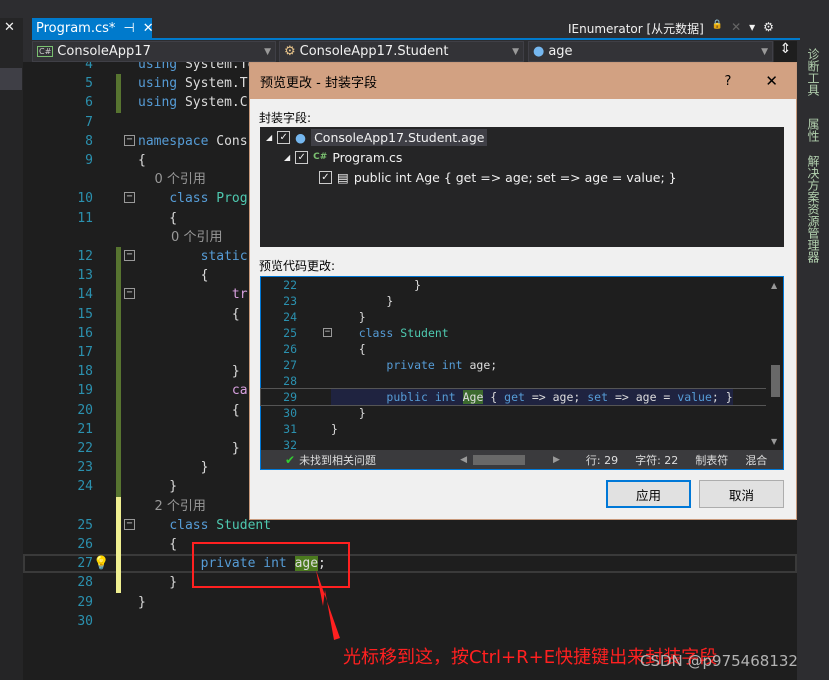 Image resolution: width=829 pixels, height=680 pixels. What do you see at coordinates (410, 621) in the screenshot?
I see `code-line: 30` at bounding box center [410, 621].